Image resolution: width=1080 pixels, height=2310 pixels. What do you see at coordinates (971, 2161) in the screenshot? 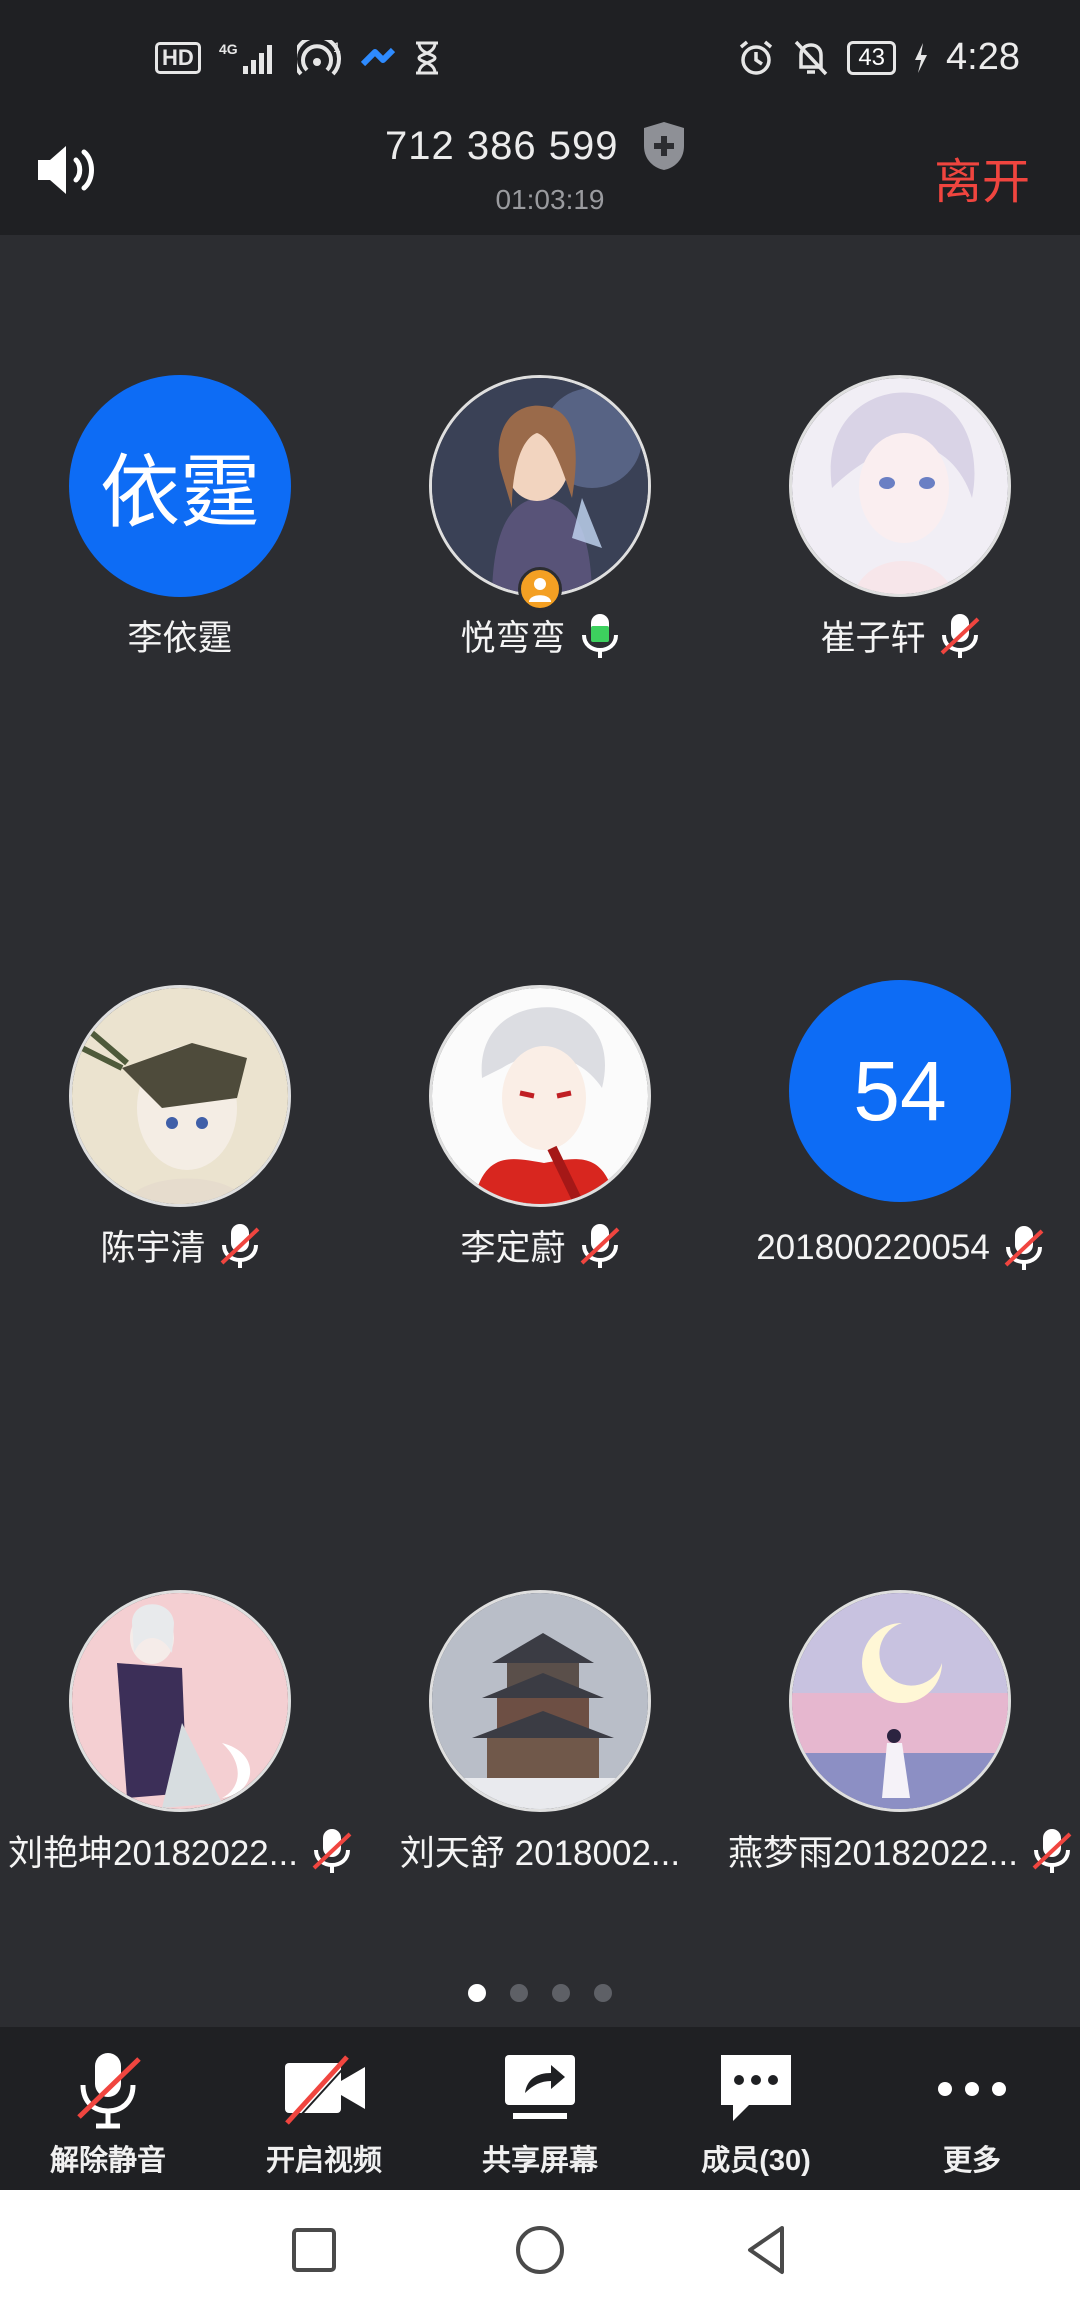
I see `more-label: 更多` at bounding box center [971, 2161].